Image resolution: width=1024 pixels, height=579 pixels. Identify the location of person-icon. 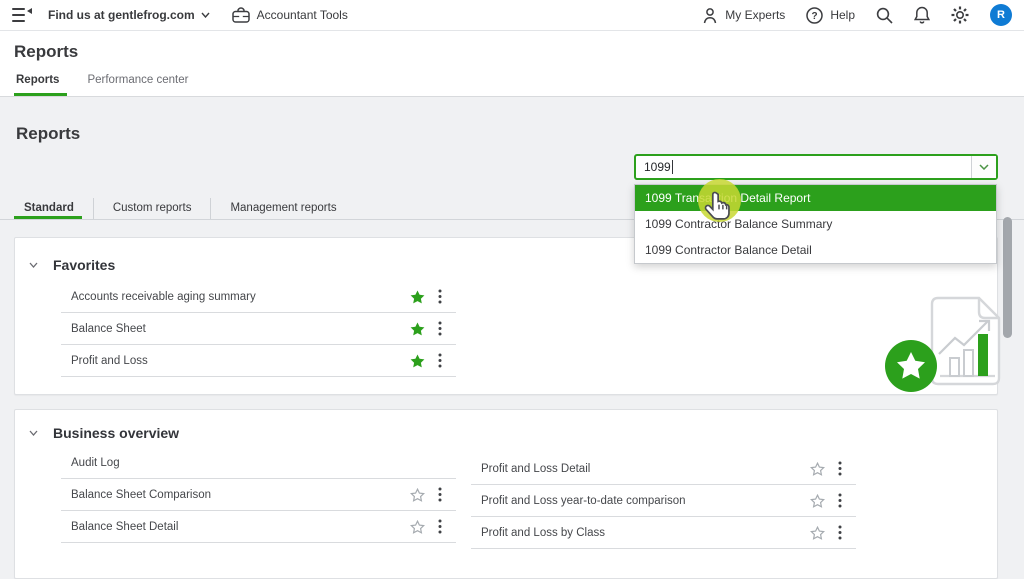
(710, 15).